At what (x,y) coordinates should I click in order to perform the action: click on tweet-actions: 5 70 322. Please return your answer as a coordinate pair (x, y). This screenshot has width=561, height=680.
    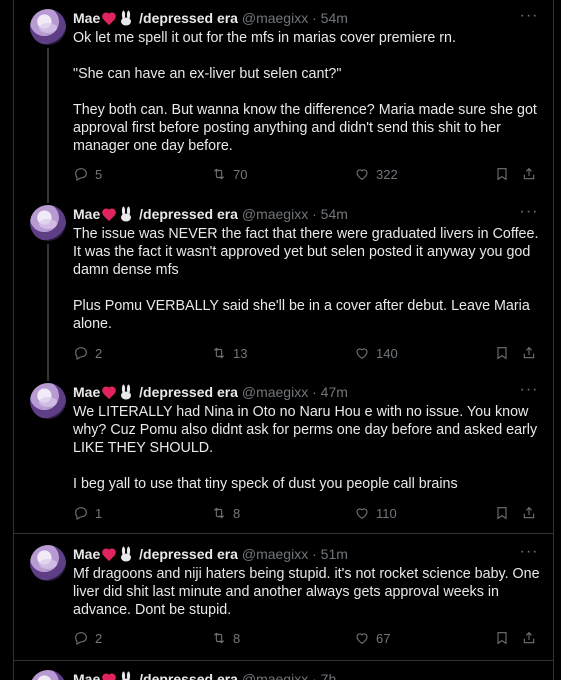
    Looking at the image, I should click on (304, 174).